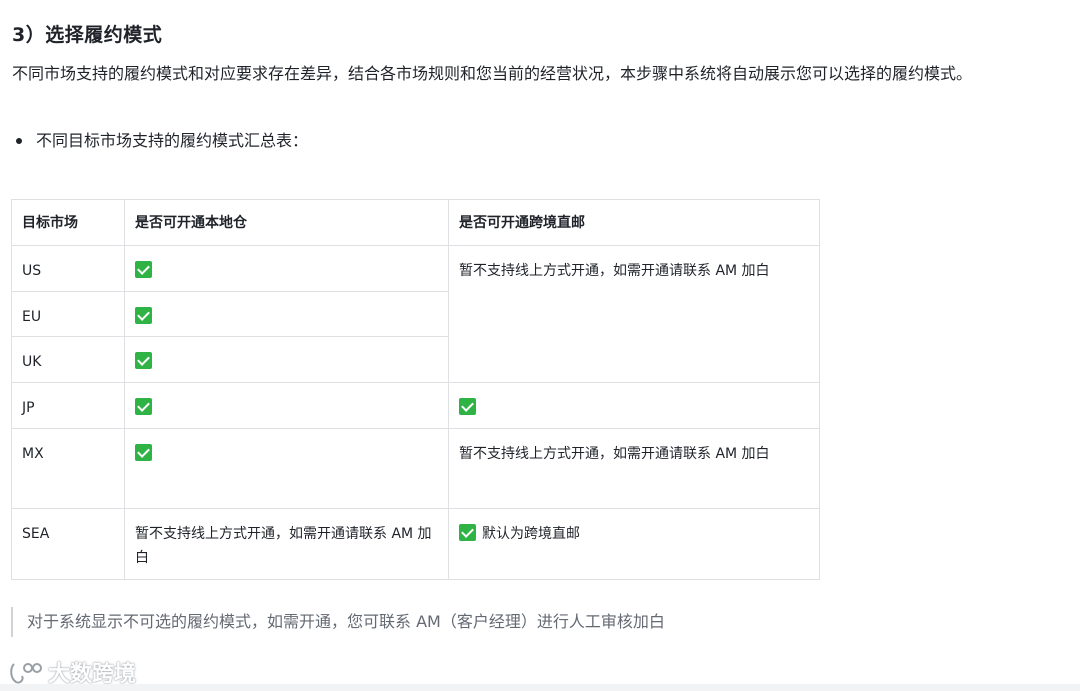 The image size is (1080, 691). Describe the element at coordinates (19, 141) in the screenshot. I see `bullet-dot-icon` at that location.